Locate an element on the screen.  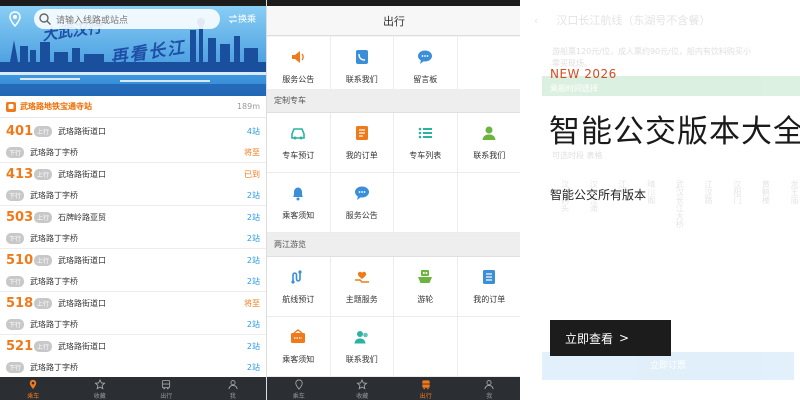
service-tile: 专车列表 is located at coordinates (426, 143).